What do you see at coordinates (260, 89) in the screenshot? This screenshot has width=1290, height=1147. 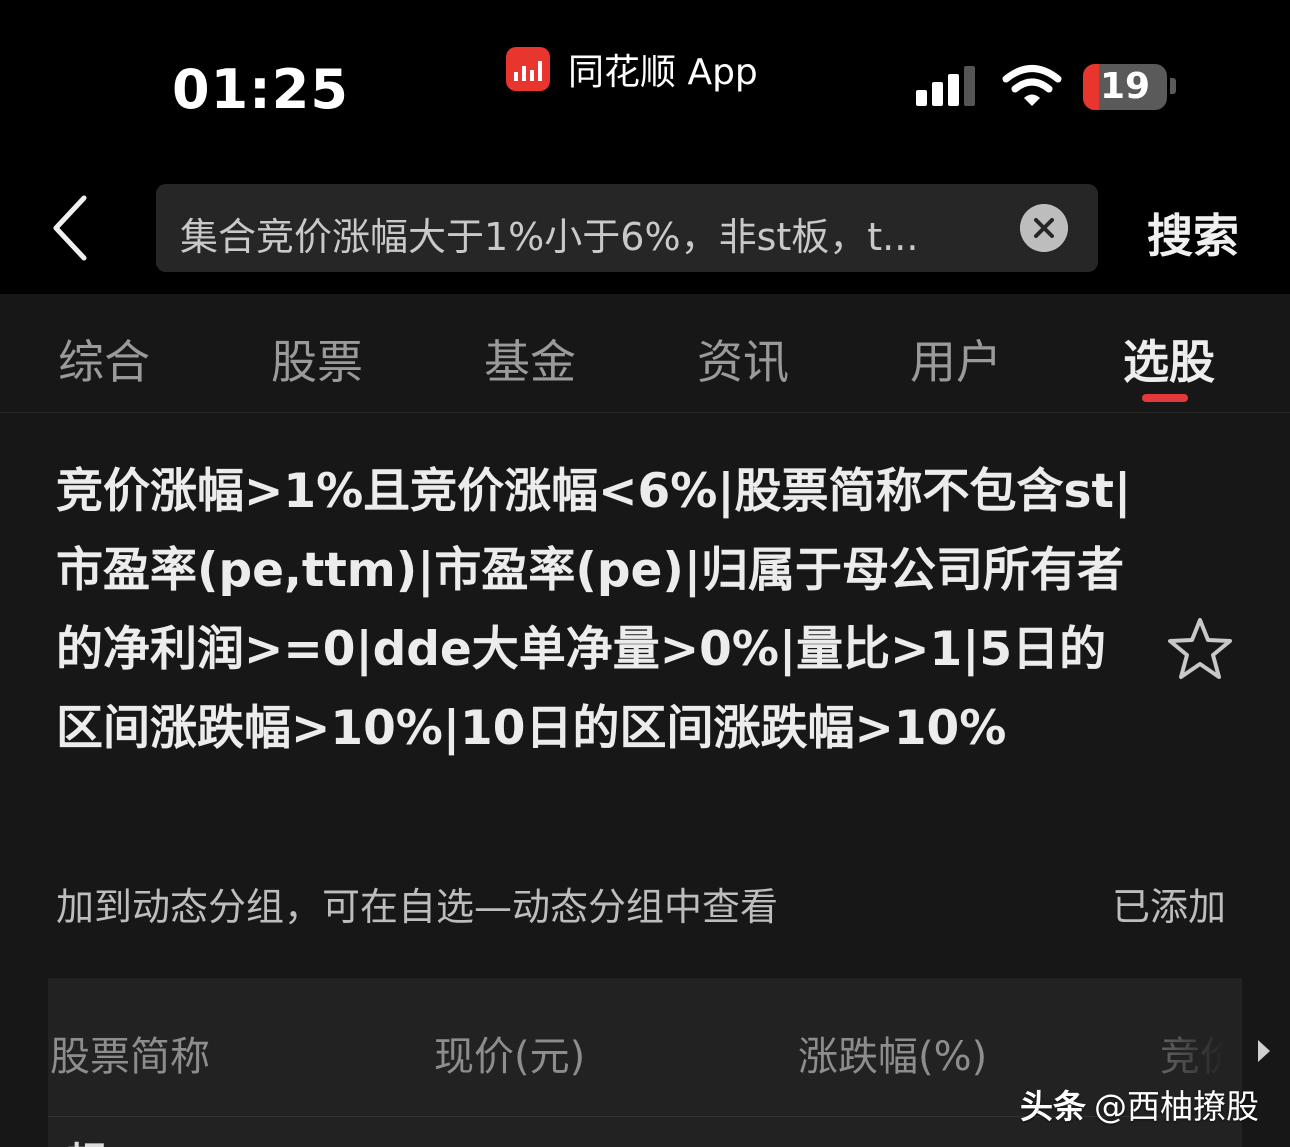 I see `status-time: 01:25` at bounding box center [260, 89].